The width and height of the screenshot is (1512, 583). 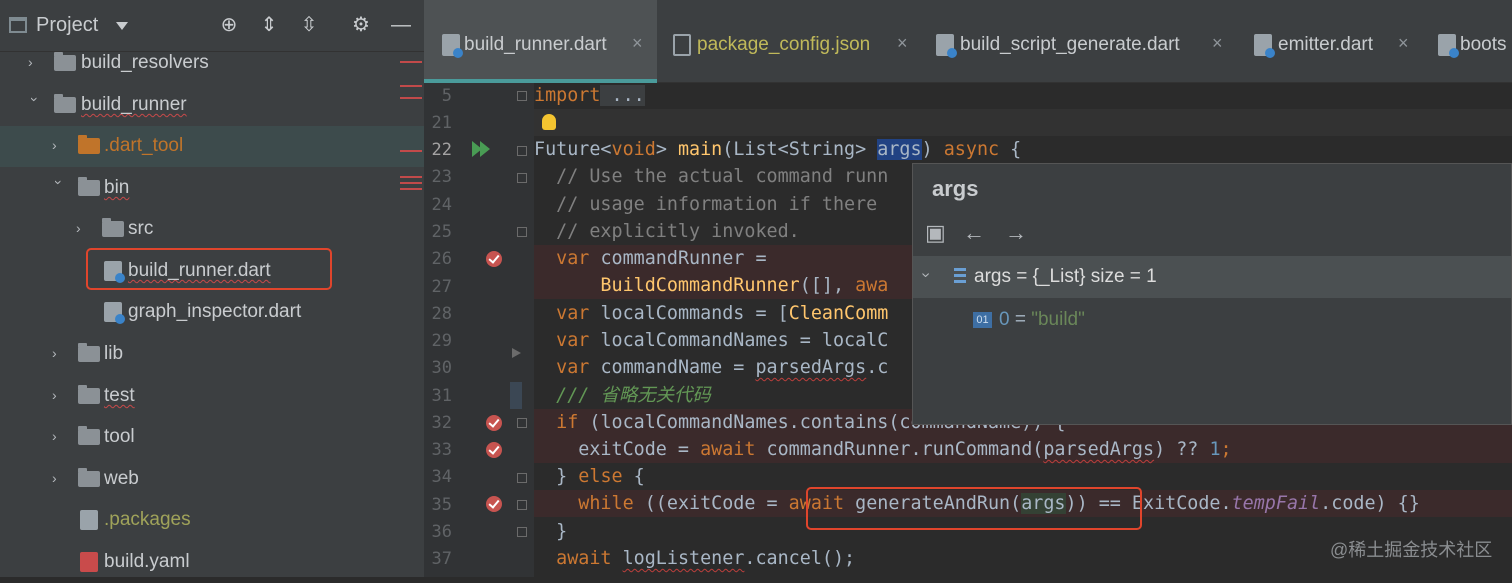 What do you see at coordinates (67, 25) in the screenshot?
I see `project-view-title: Project` at bounding box center [67, 25].